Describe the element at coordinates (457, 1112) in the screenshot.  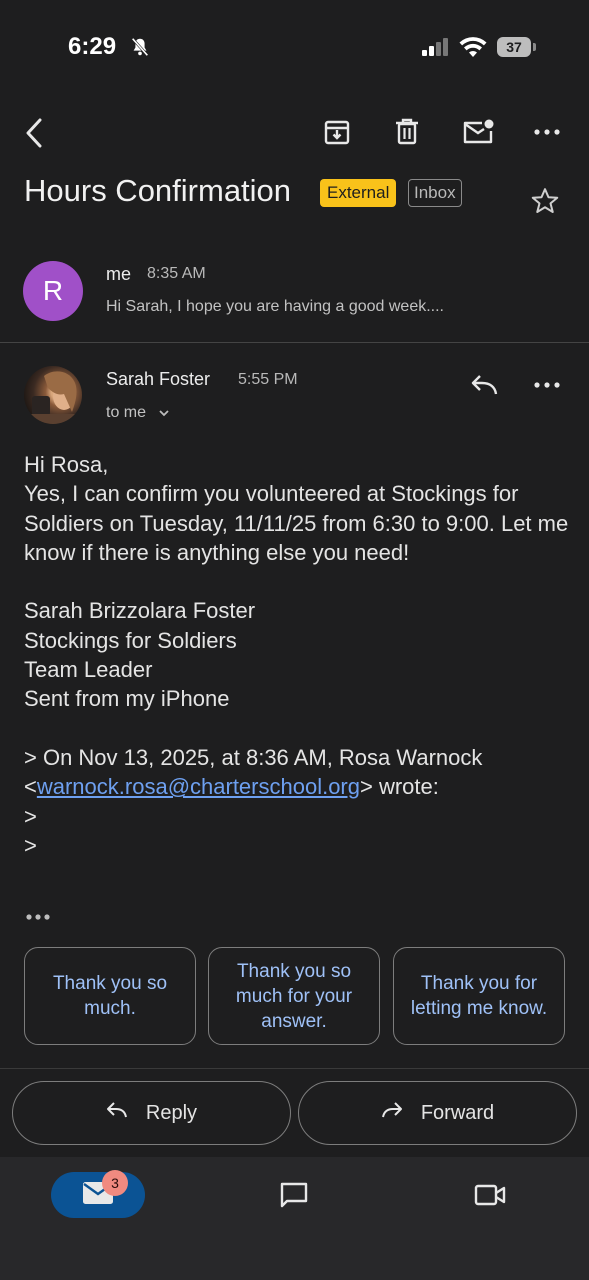
I see `forward-label: Forward` at that location.